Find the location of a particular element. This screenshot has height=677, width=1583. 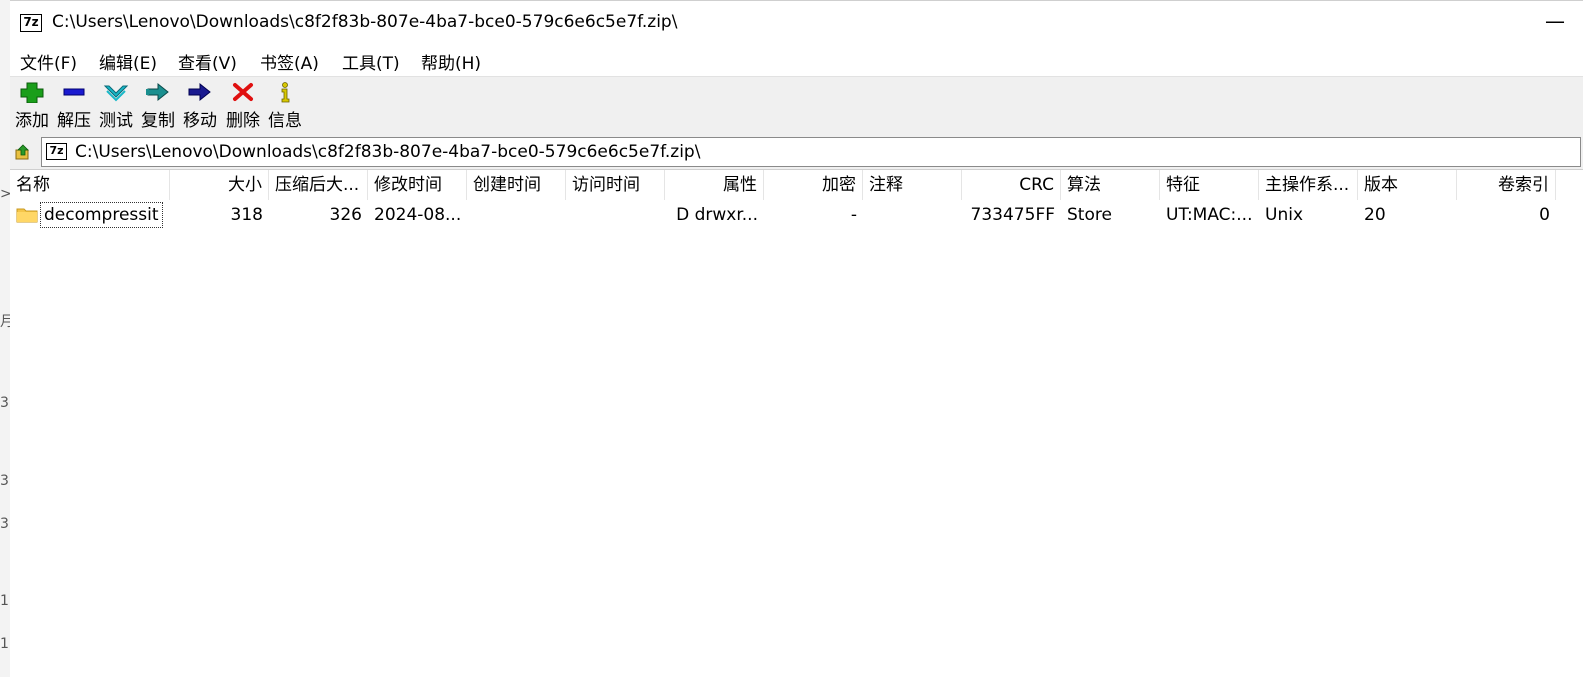

version-cell: 20 is located at coordinates (1375, 215).